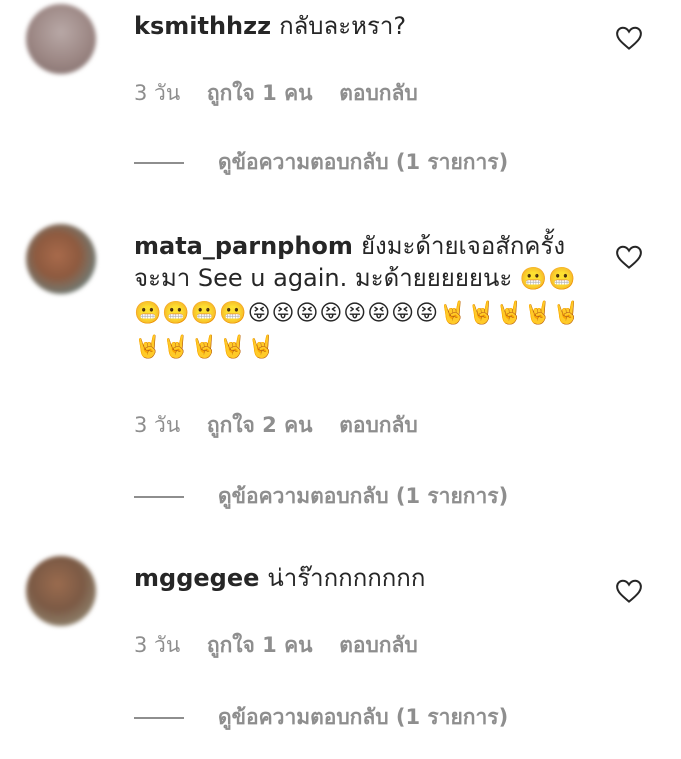  Describe the element at coordinates (343, 26) in the screenshot. I see `comment-body: กลับละหรา?` at that location.